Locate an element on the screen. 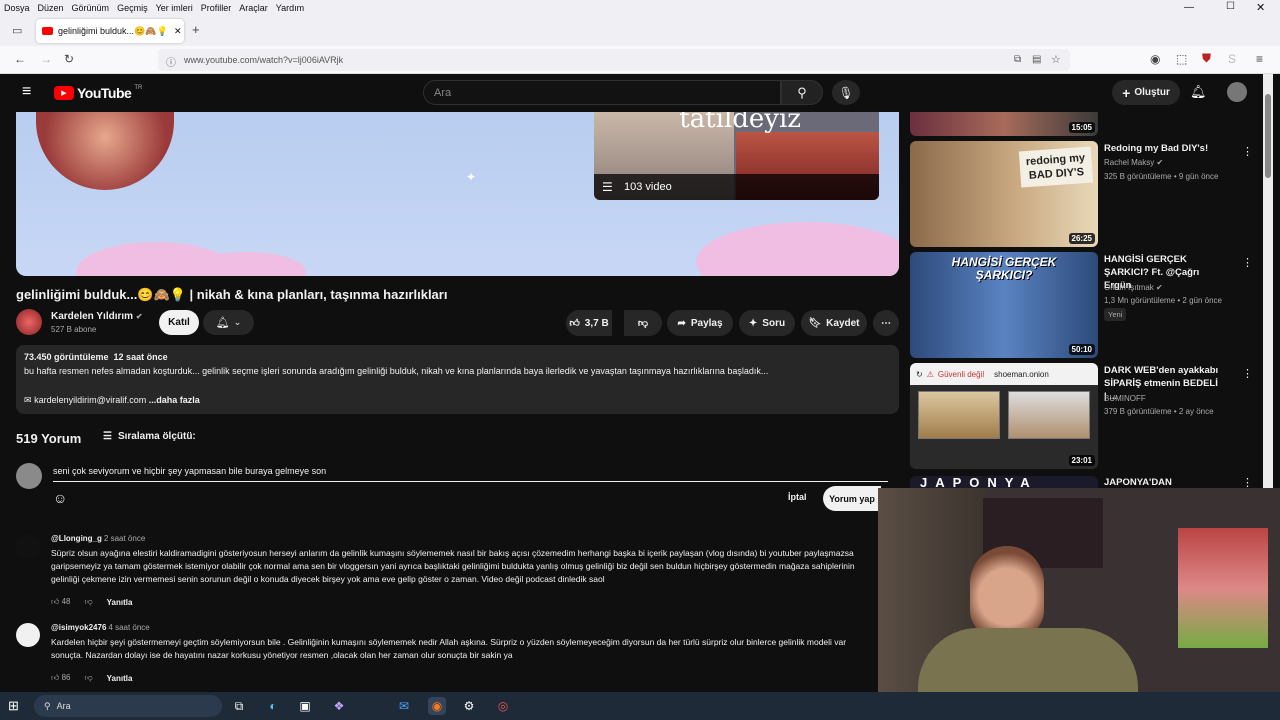  comment-author: @Llonging_g is located at coordinates (76, 538).